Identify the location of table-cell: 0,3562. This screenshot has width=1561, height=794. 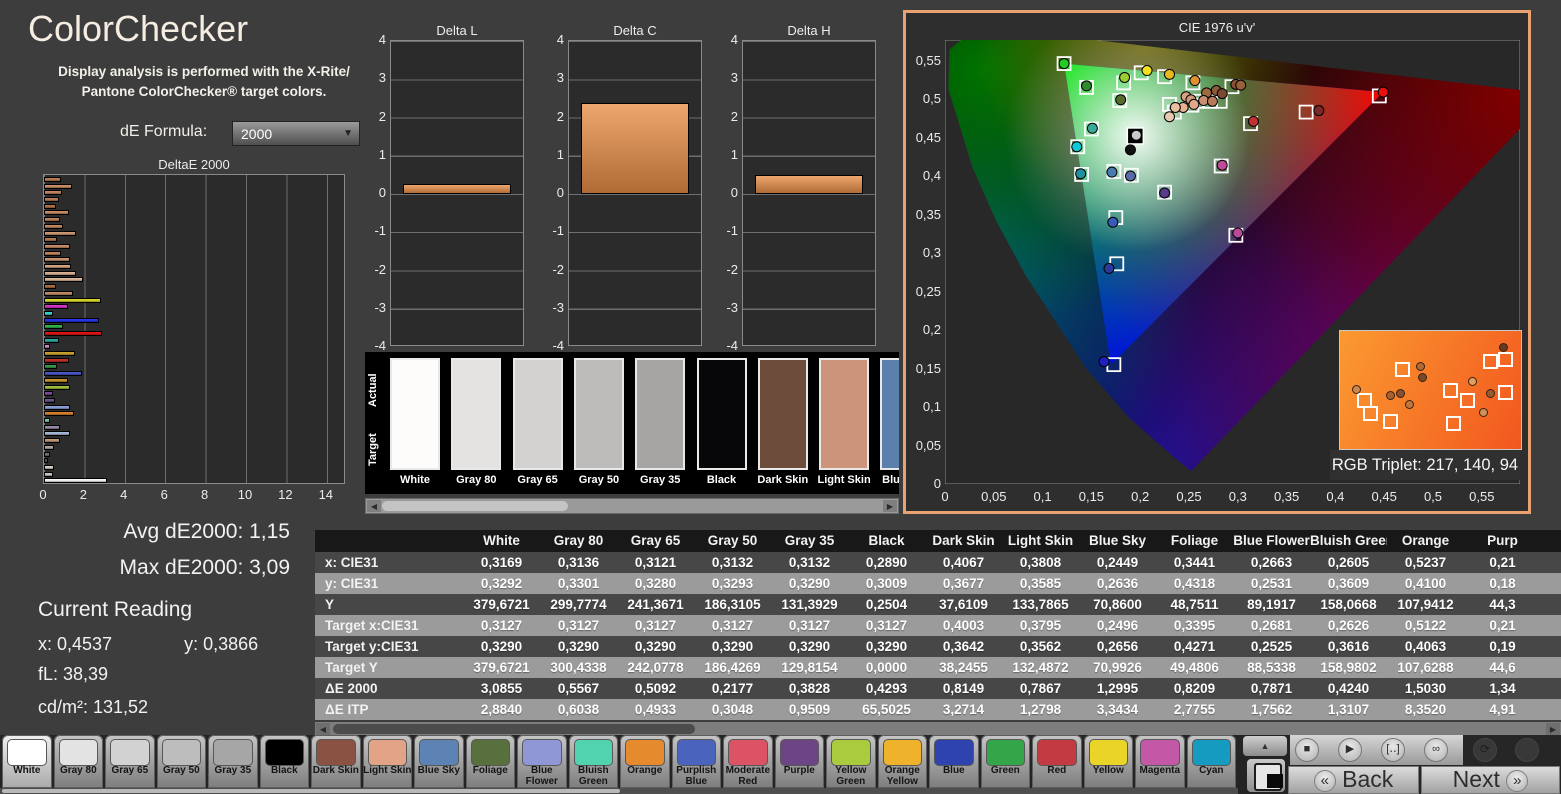
(1040, 646).